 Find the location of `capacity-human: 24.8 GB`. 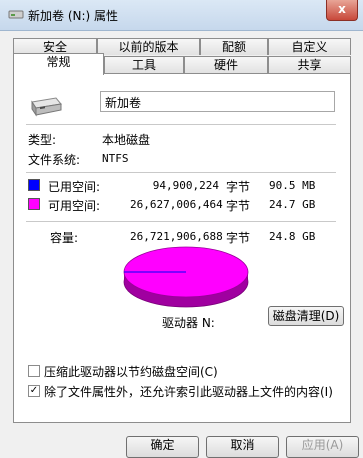

capacity-human: 24.8 GB is located at coordinates (292, 236).